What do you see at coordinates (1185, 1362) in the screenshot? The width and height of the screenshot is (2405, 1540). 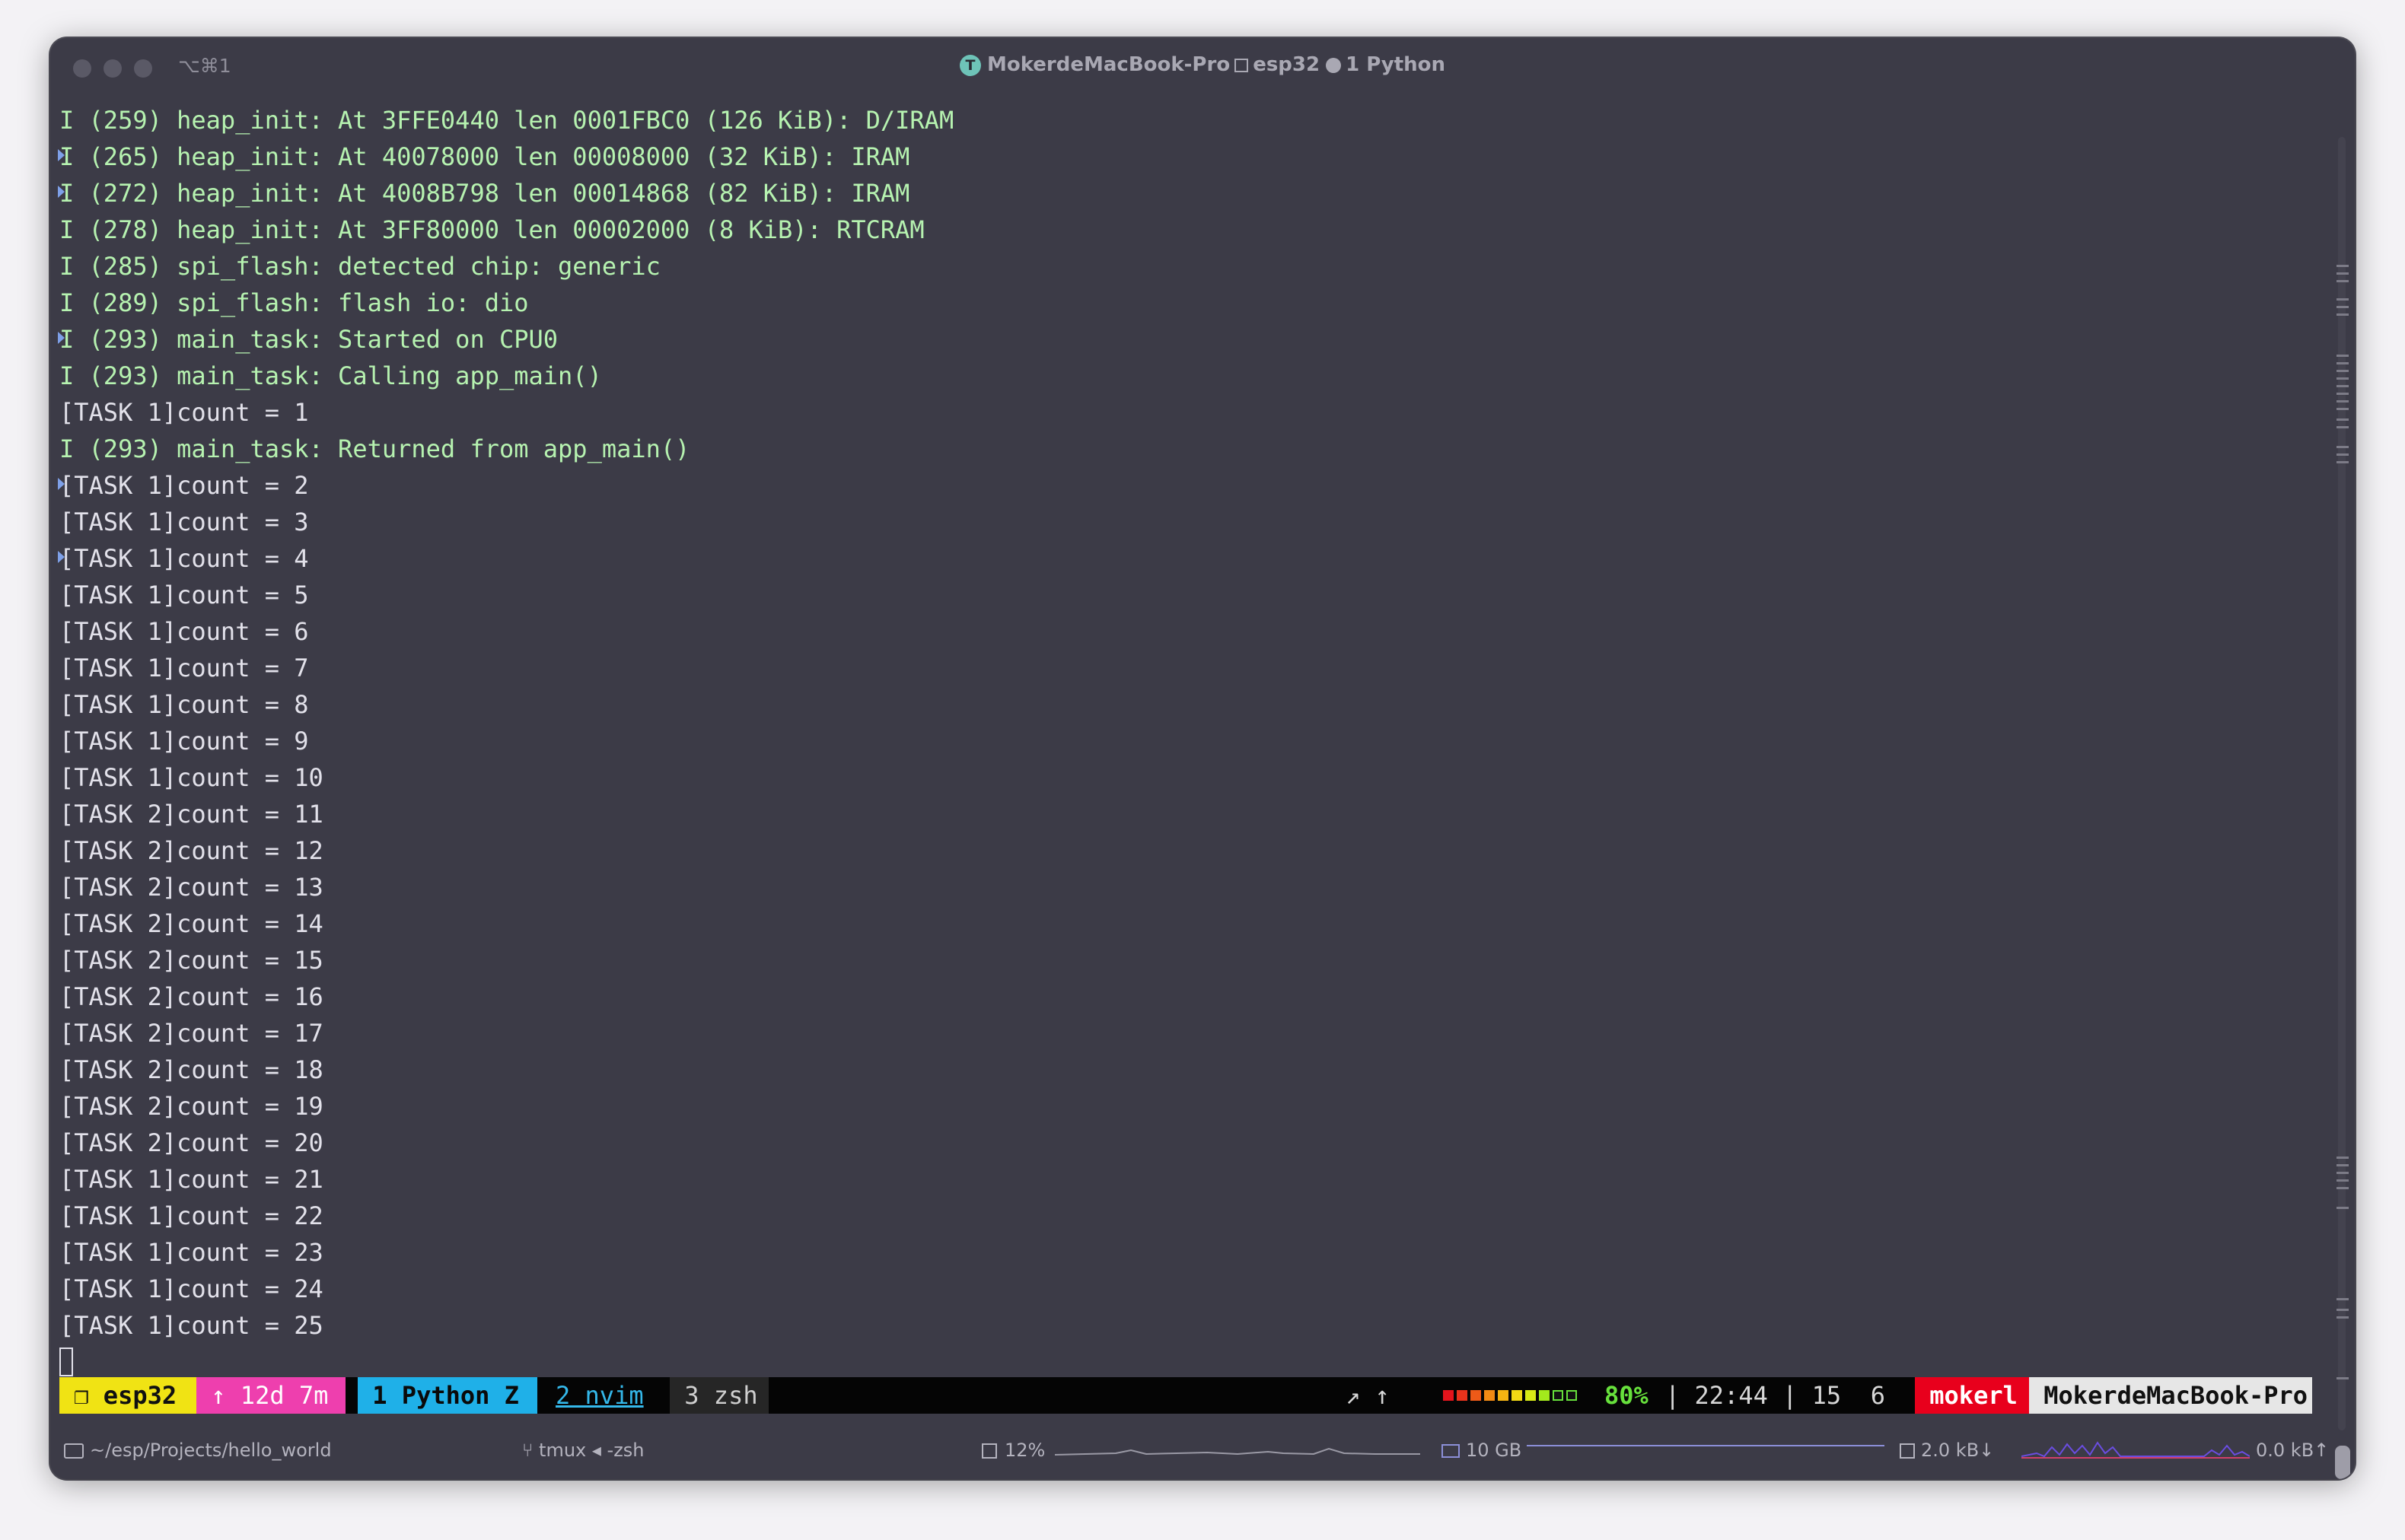 I see `prompt-line` at bounding box center [1185, 1362].